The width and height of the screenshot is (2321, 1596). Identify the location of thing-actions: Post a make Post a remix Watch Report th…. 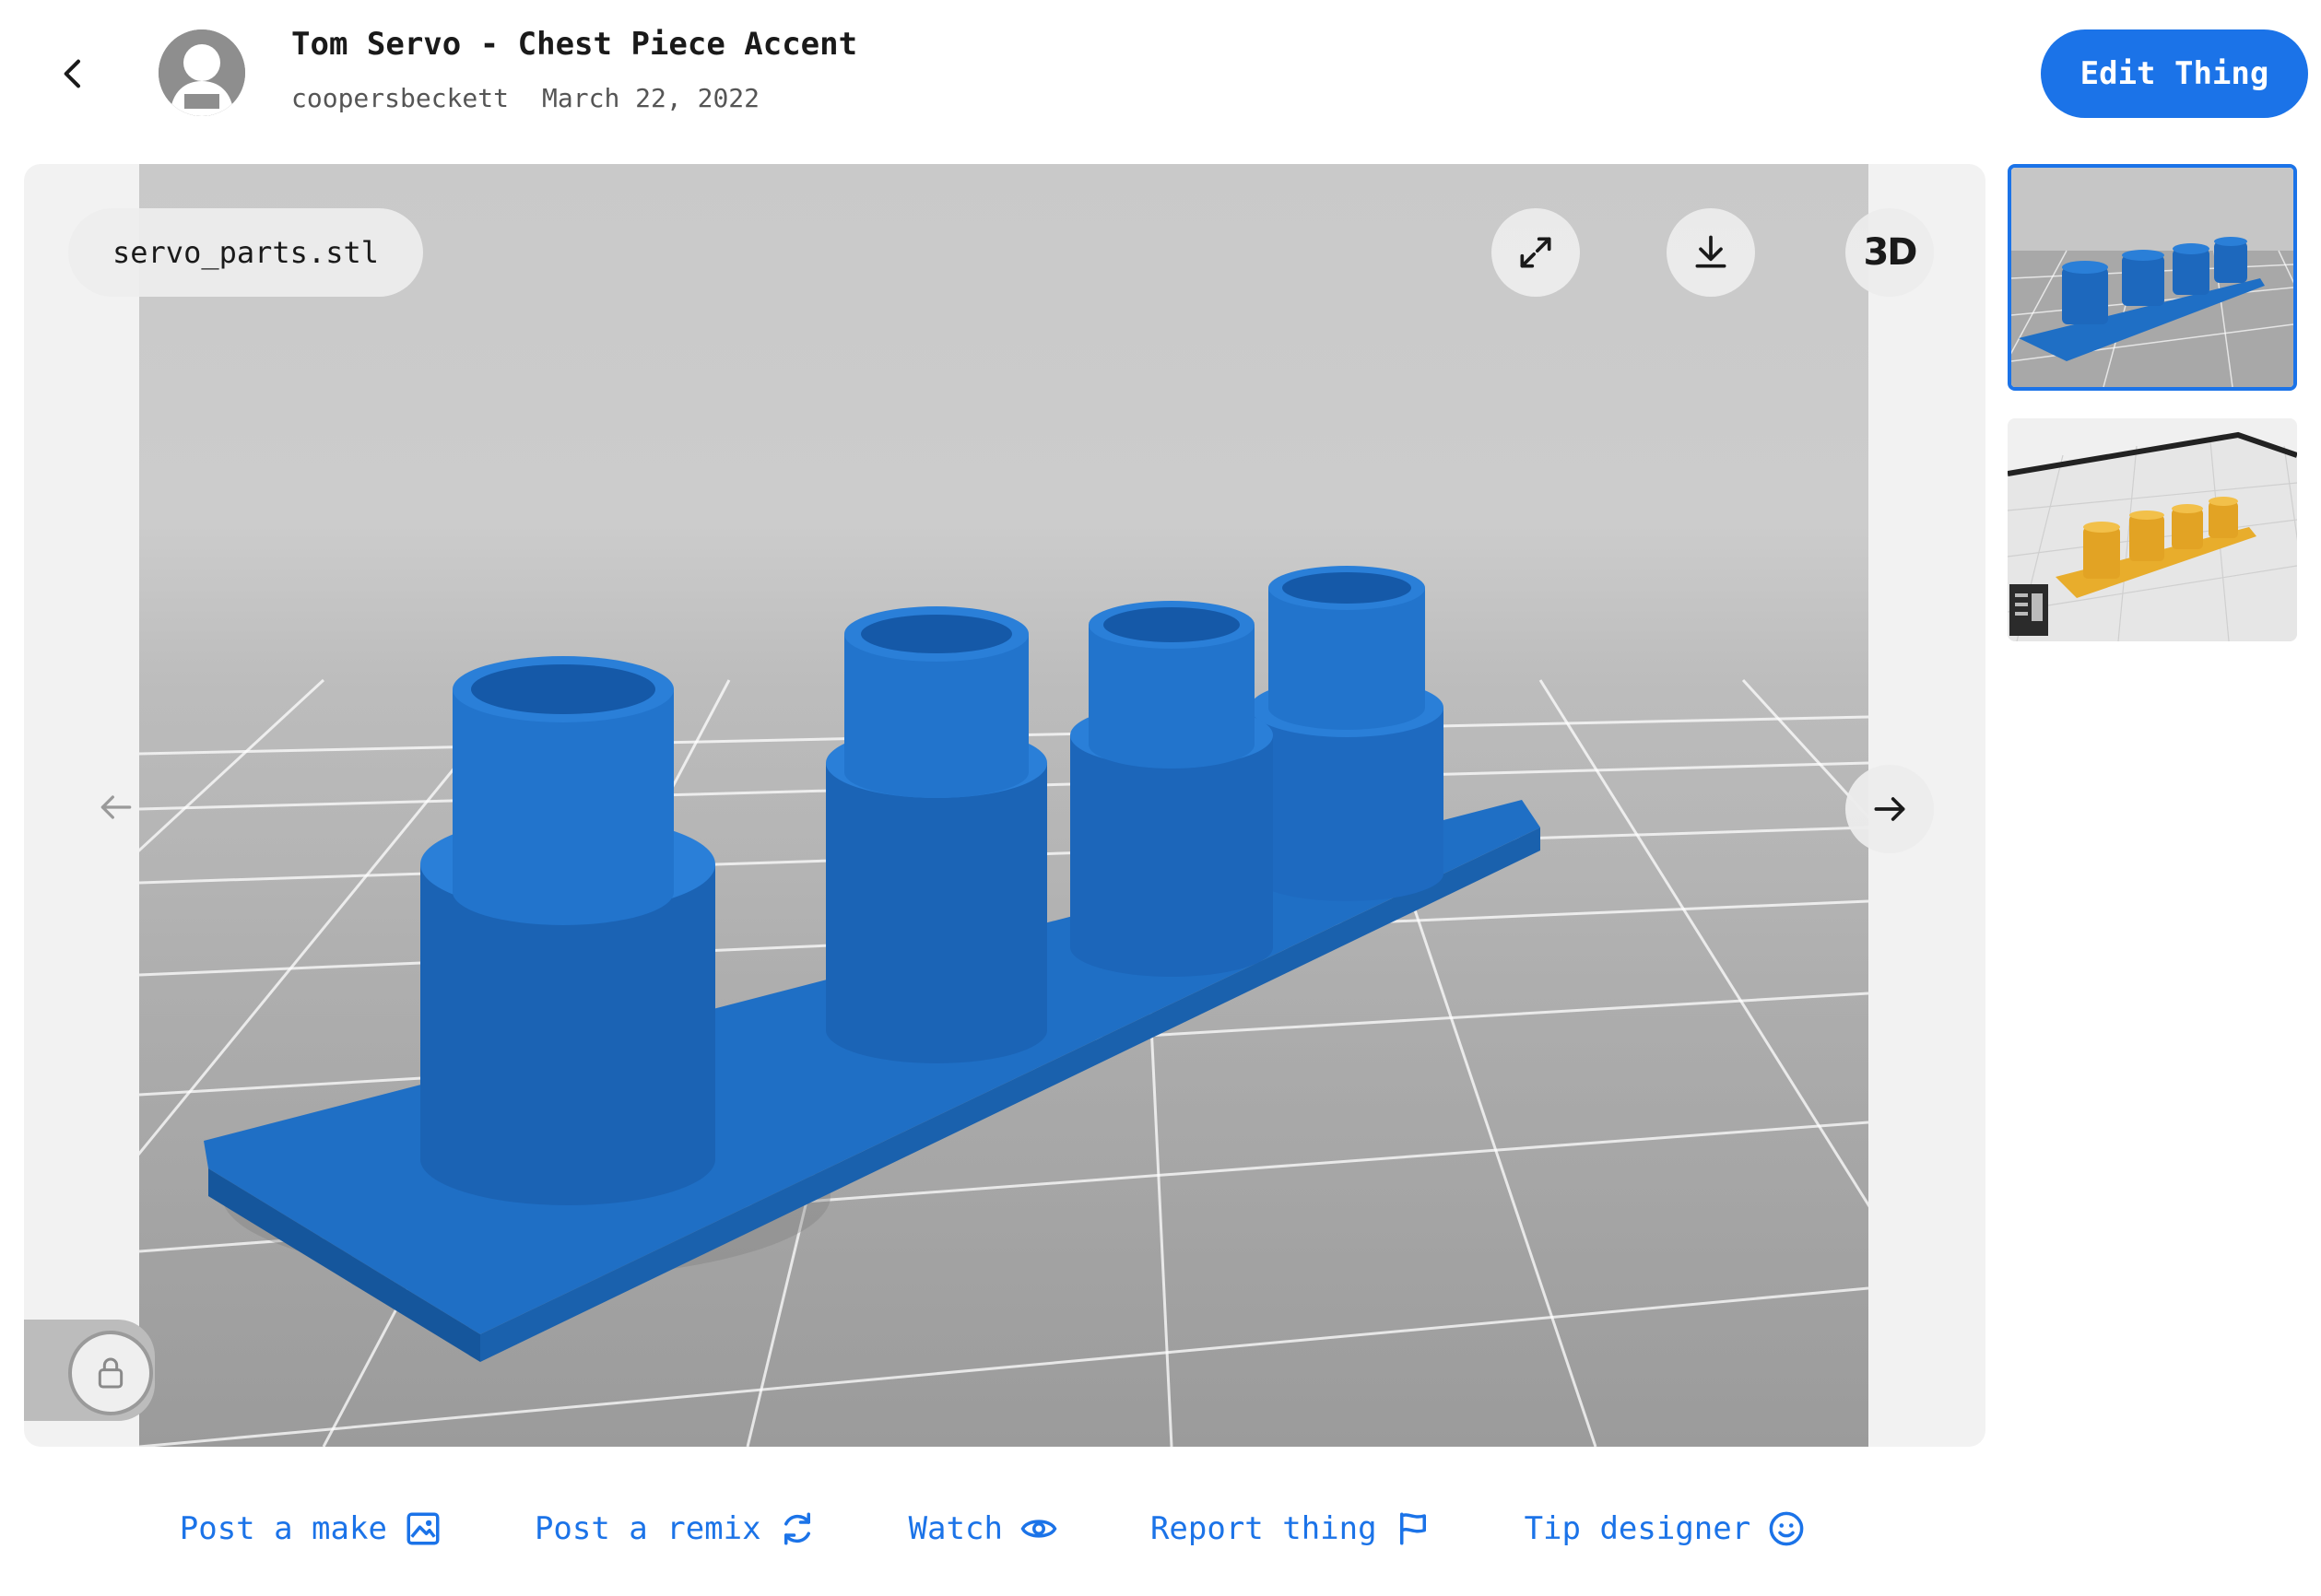
(992, 1529).